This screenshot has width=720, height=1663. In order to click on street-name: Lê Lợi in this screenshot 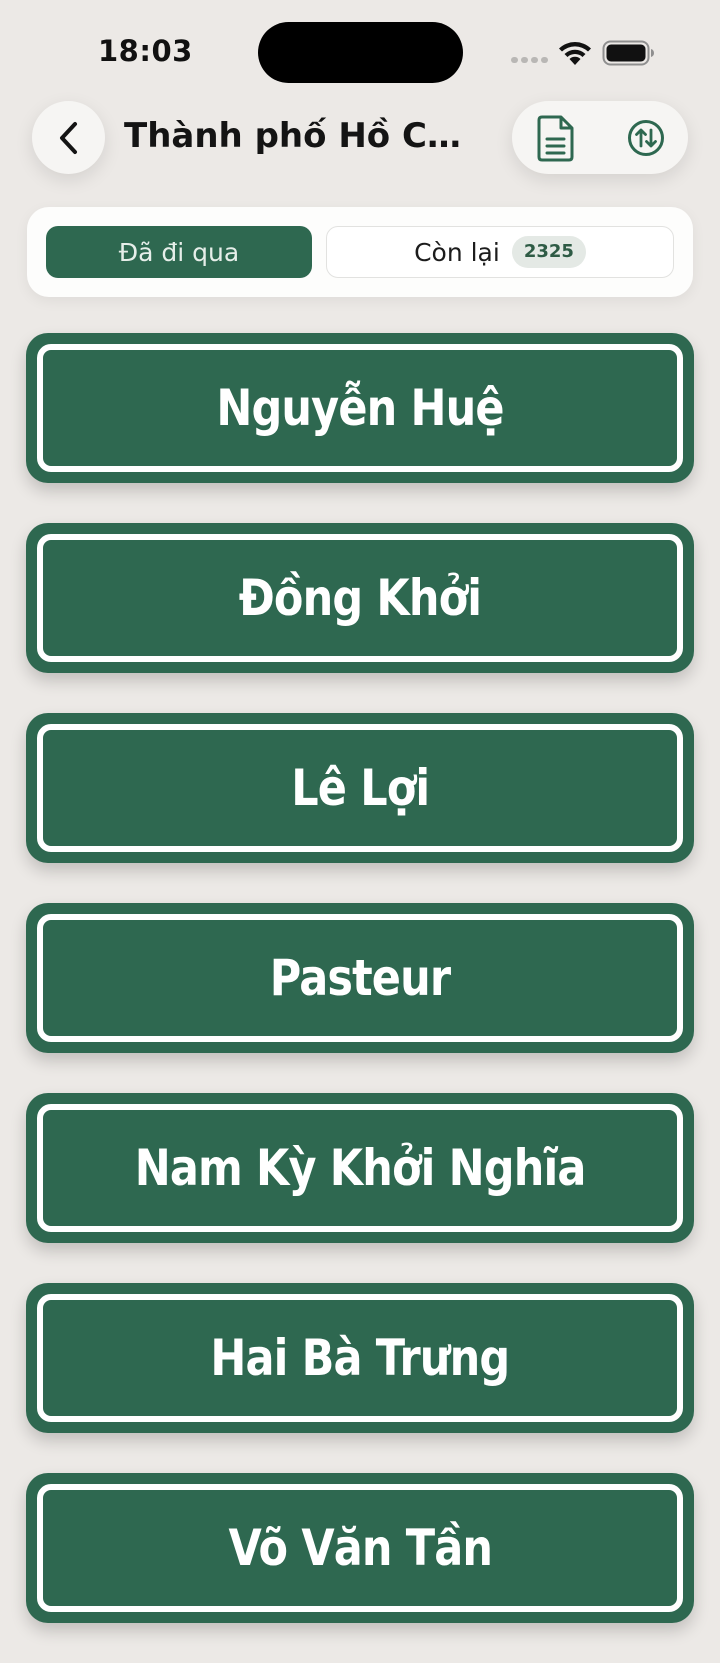, I will do `click(360, 788)`.